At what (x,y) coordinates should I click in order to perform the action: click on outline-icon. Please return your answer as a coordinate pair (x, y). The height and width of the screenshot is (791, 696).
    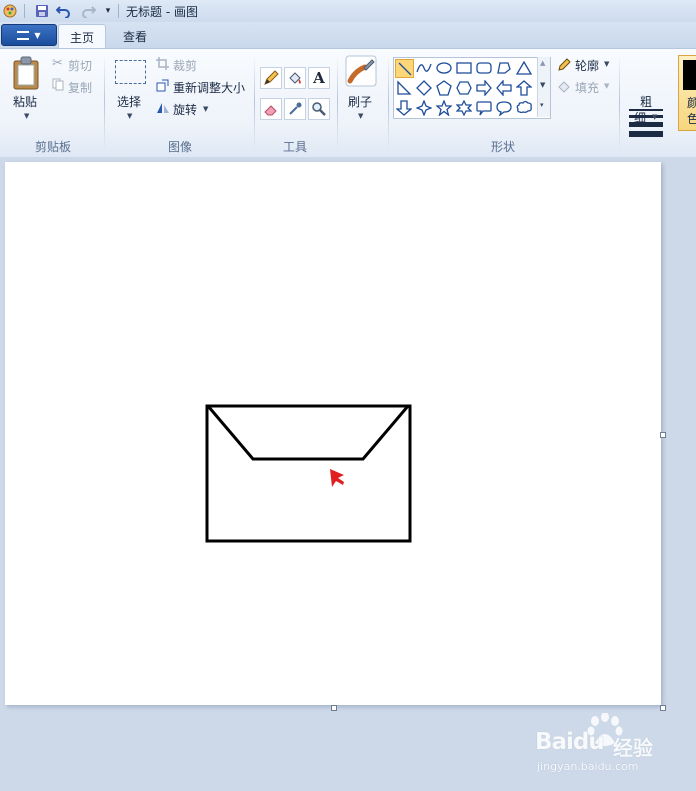
    Looking at the image, I should click on (564, 65).